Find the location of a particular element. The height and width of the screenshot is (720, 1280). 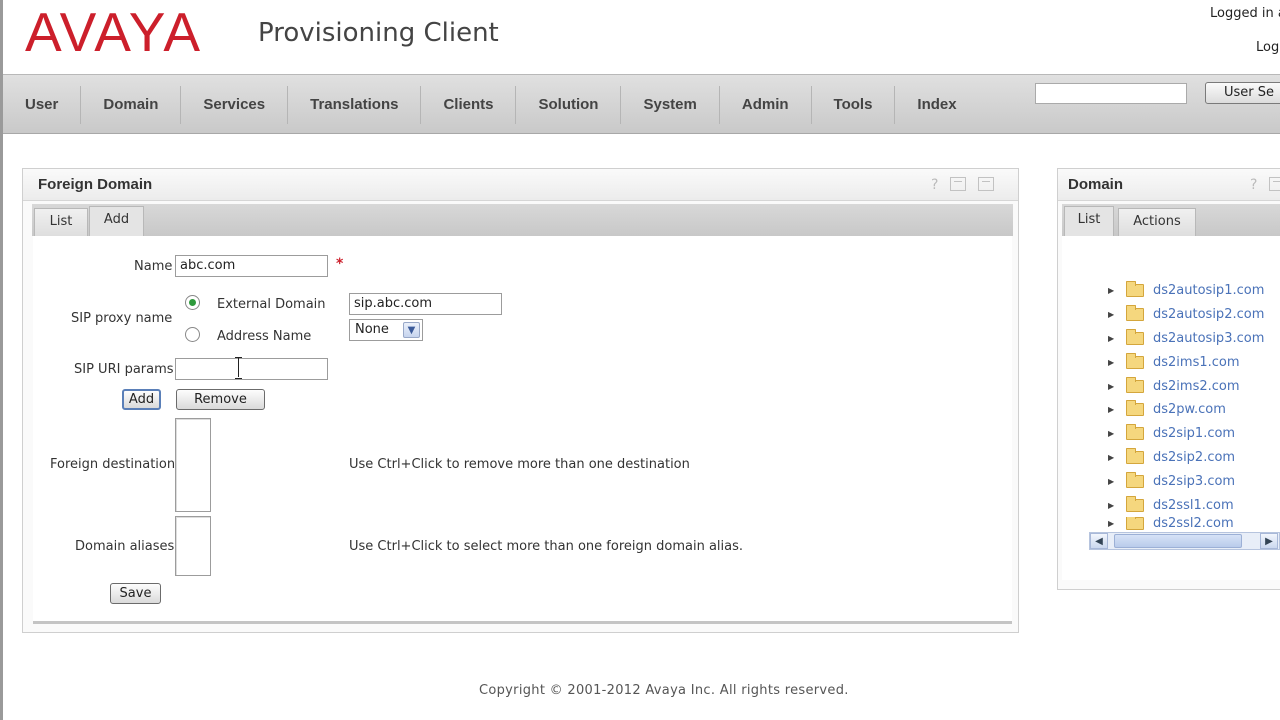

nav-clients: Clients is located at coordinates (469, 105).